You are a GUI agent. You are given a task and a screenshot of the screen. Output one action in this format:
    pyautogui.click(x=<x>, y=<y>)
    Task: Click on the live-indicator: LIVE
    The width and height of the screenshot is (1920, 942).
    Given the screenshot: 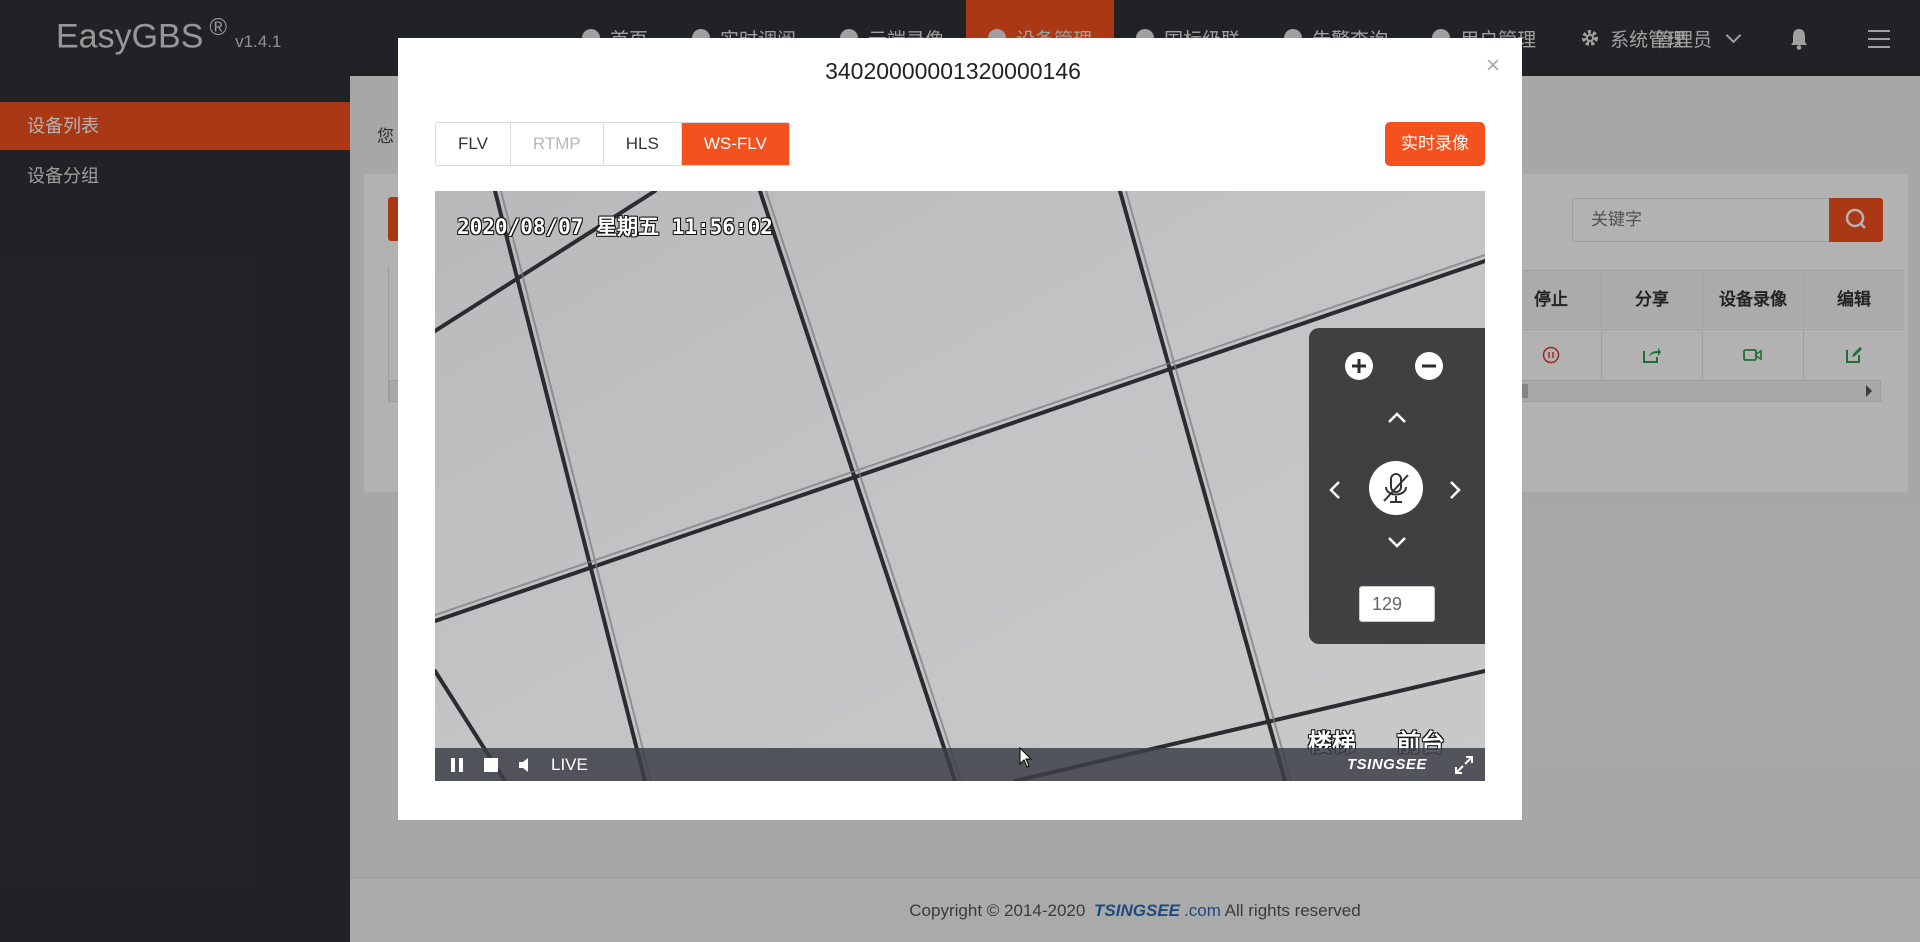 What is the action you would take?
    pyautogui.click(x=569, y=764)
    